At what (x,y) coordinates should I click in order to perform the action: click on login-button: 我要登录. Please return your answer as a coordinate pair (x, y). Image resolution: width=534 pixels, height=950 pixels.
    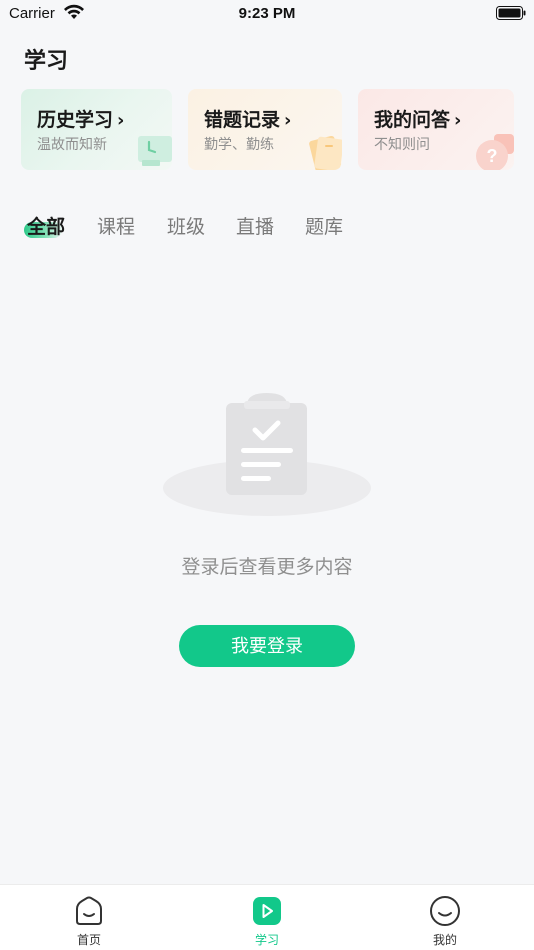
    Looking at the image, I should click on (267, 646).